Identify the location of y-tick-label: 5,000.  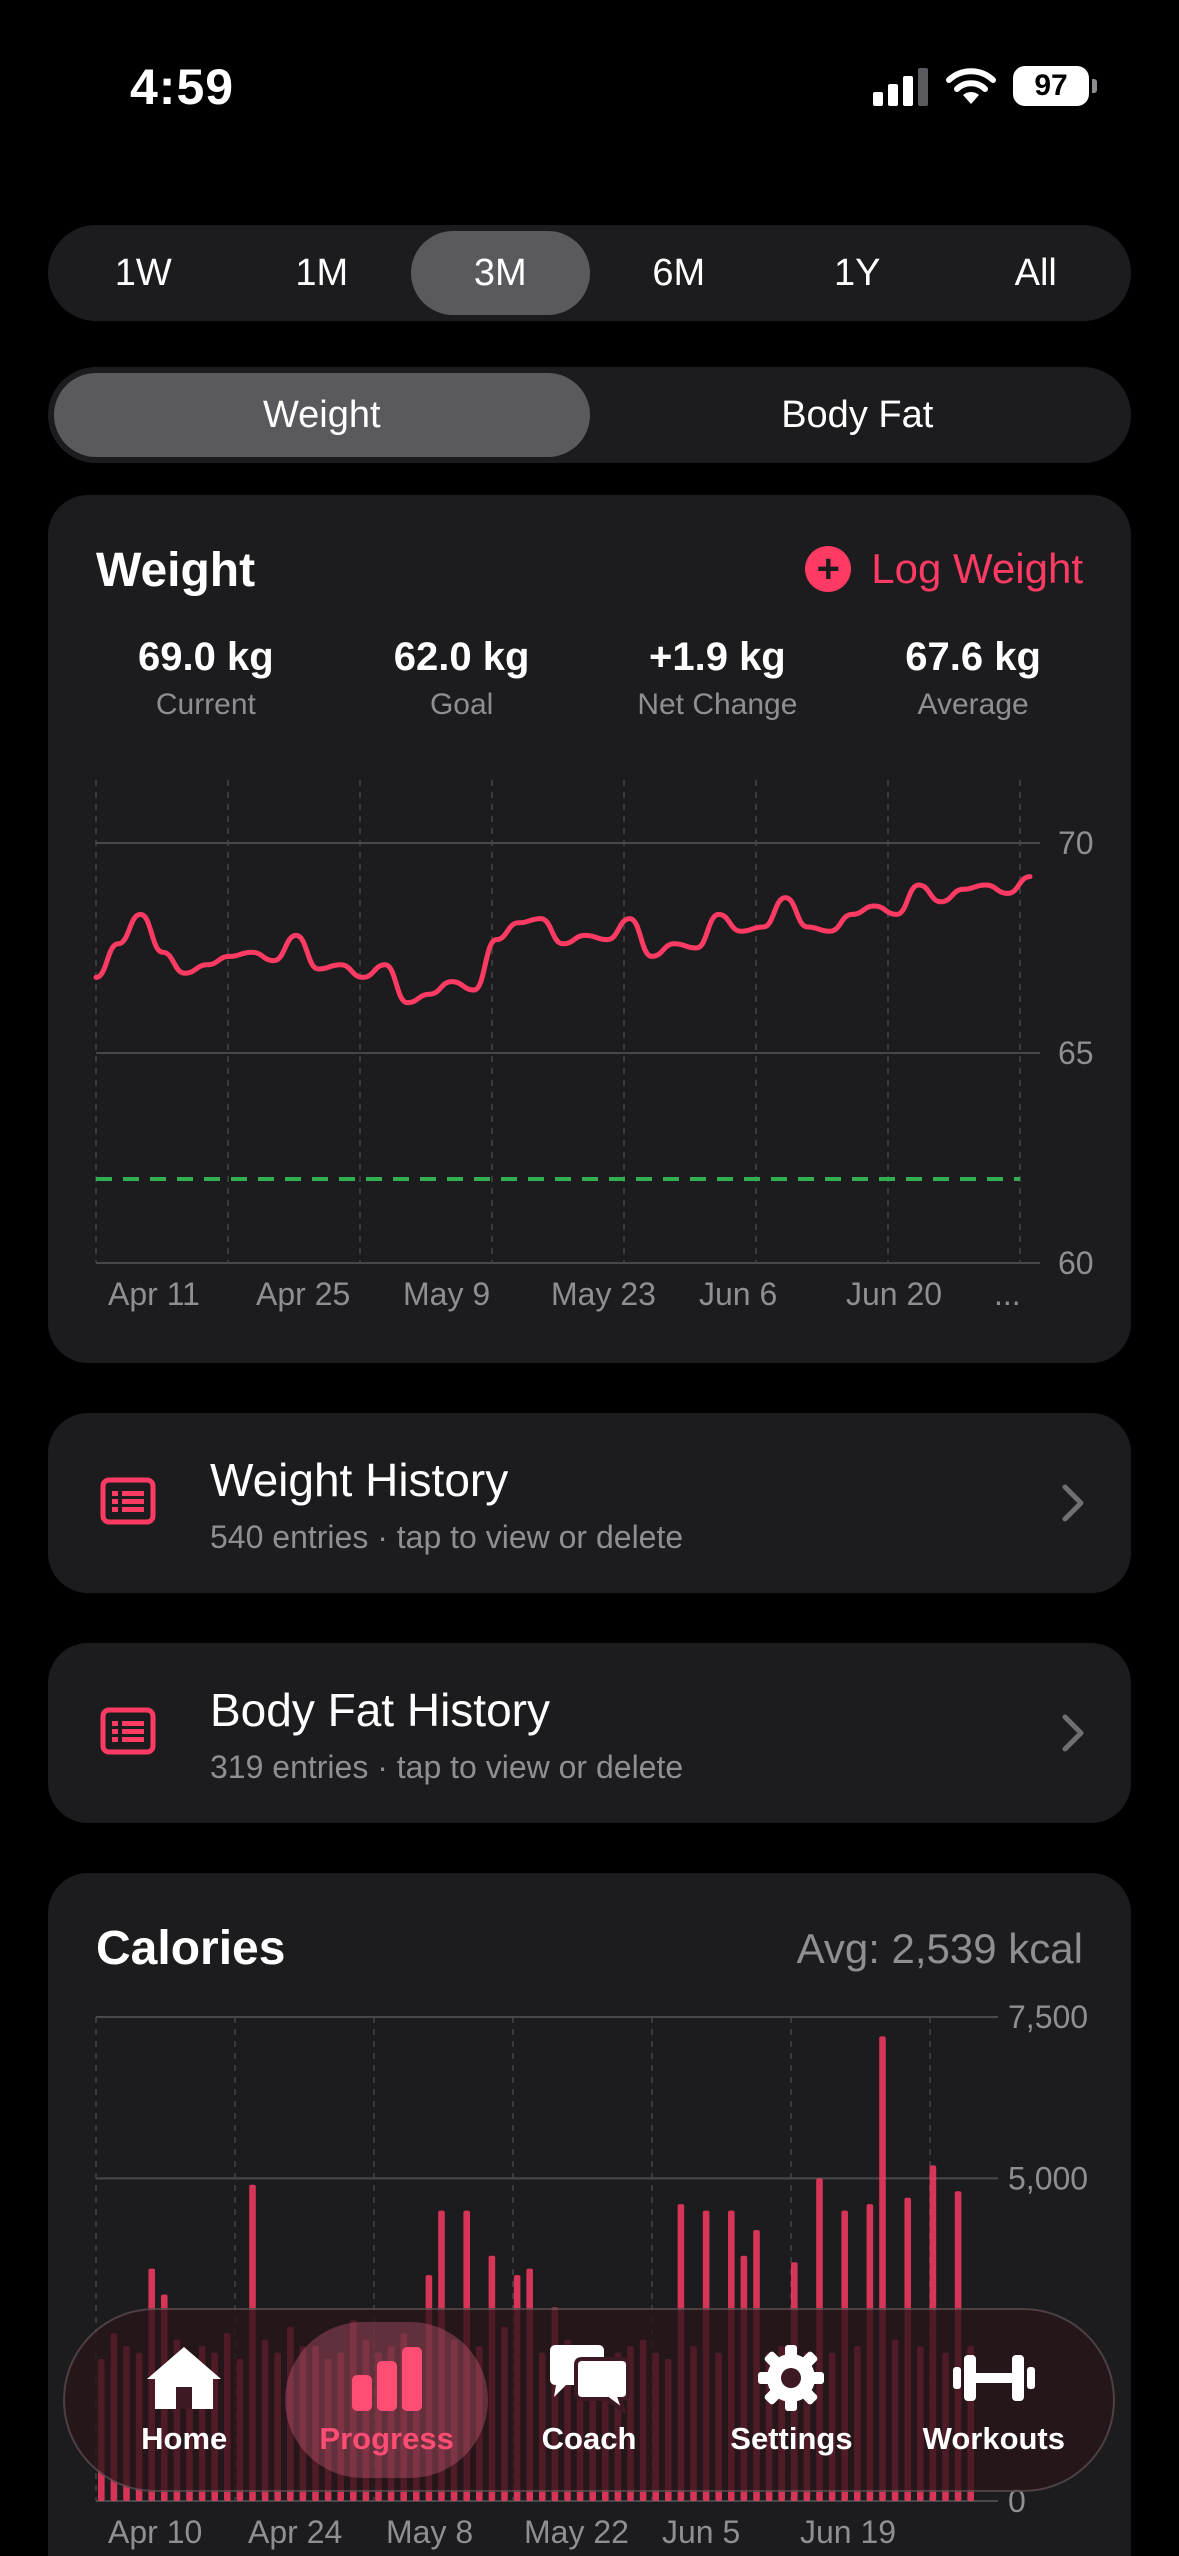
(1048, 2178).